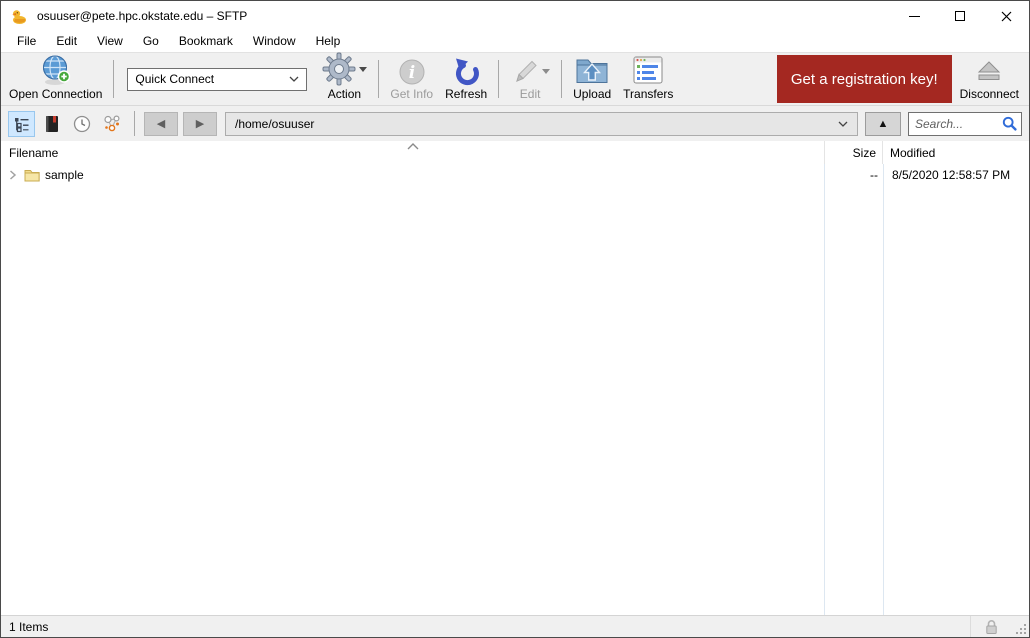 The height and width of the screenshot is (638, 1030). What do you see at coordinates (951, 174) in the screenshot?
I see `modified-cell: 8/5/2020 12:58:57 PM` at bounding box center [951, 174].